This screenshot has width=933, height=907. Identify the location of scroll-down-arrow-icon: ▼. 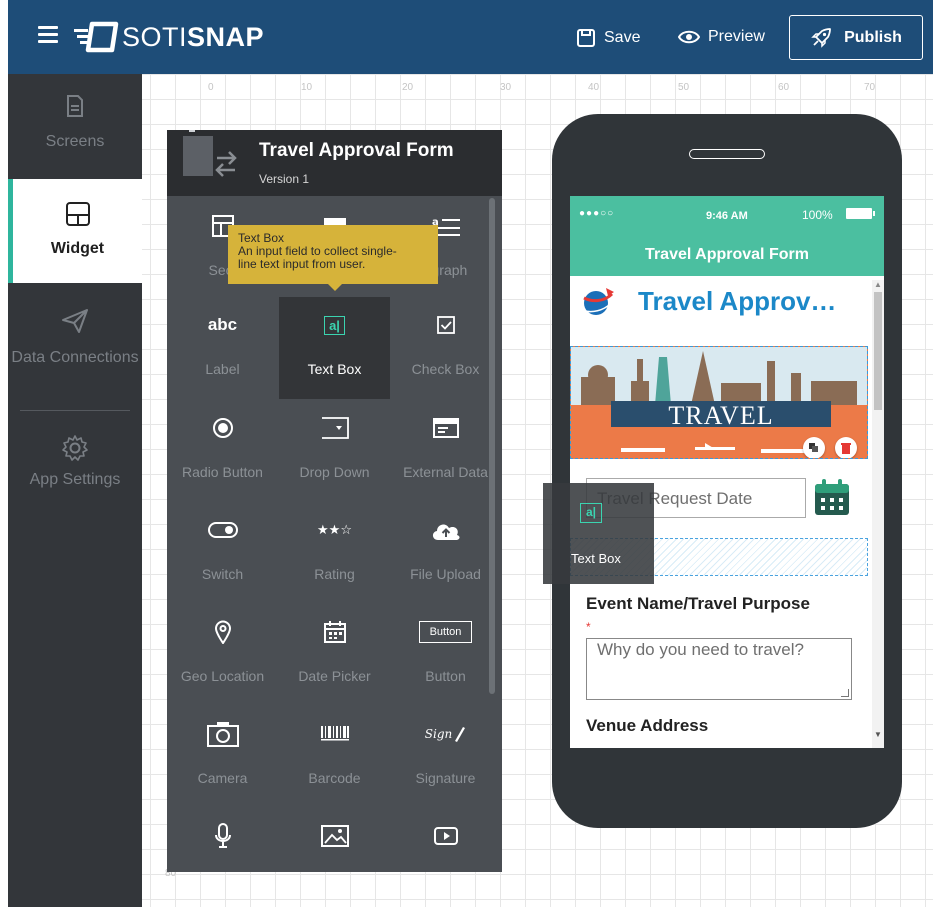
(878, 734).